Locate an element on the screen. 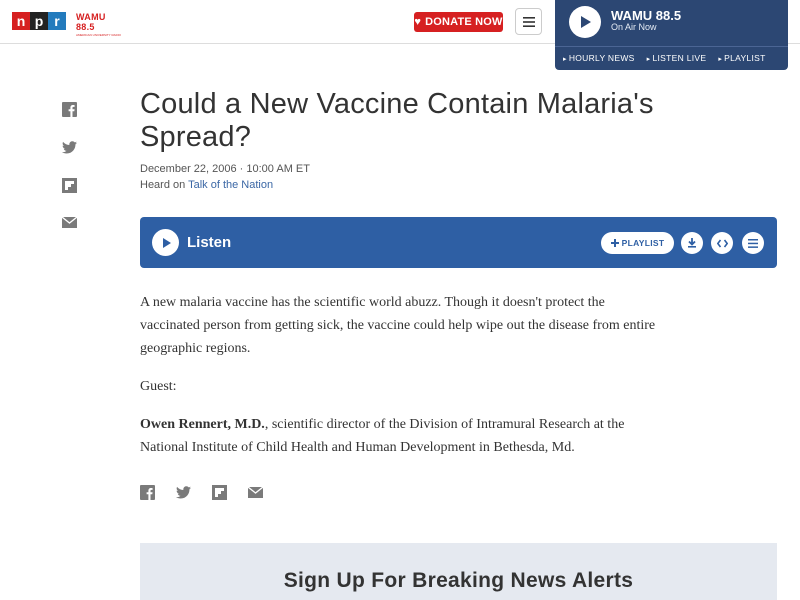  download-icon is located at coordinates (692, 243).